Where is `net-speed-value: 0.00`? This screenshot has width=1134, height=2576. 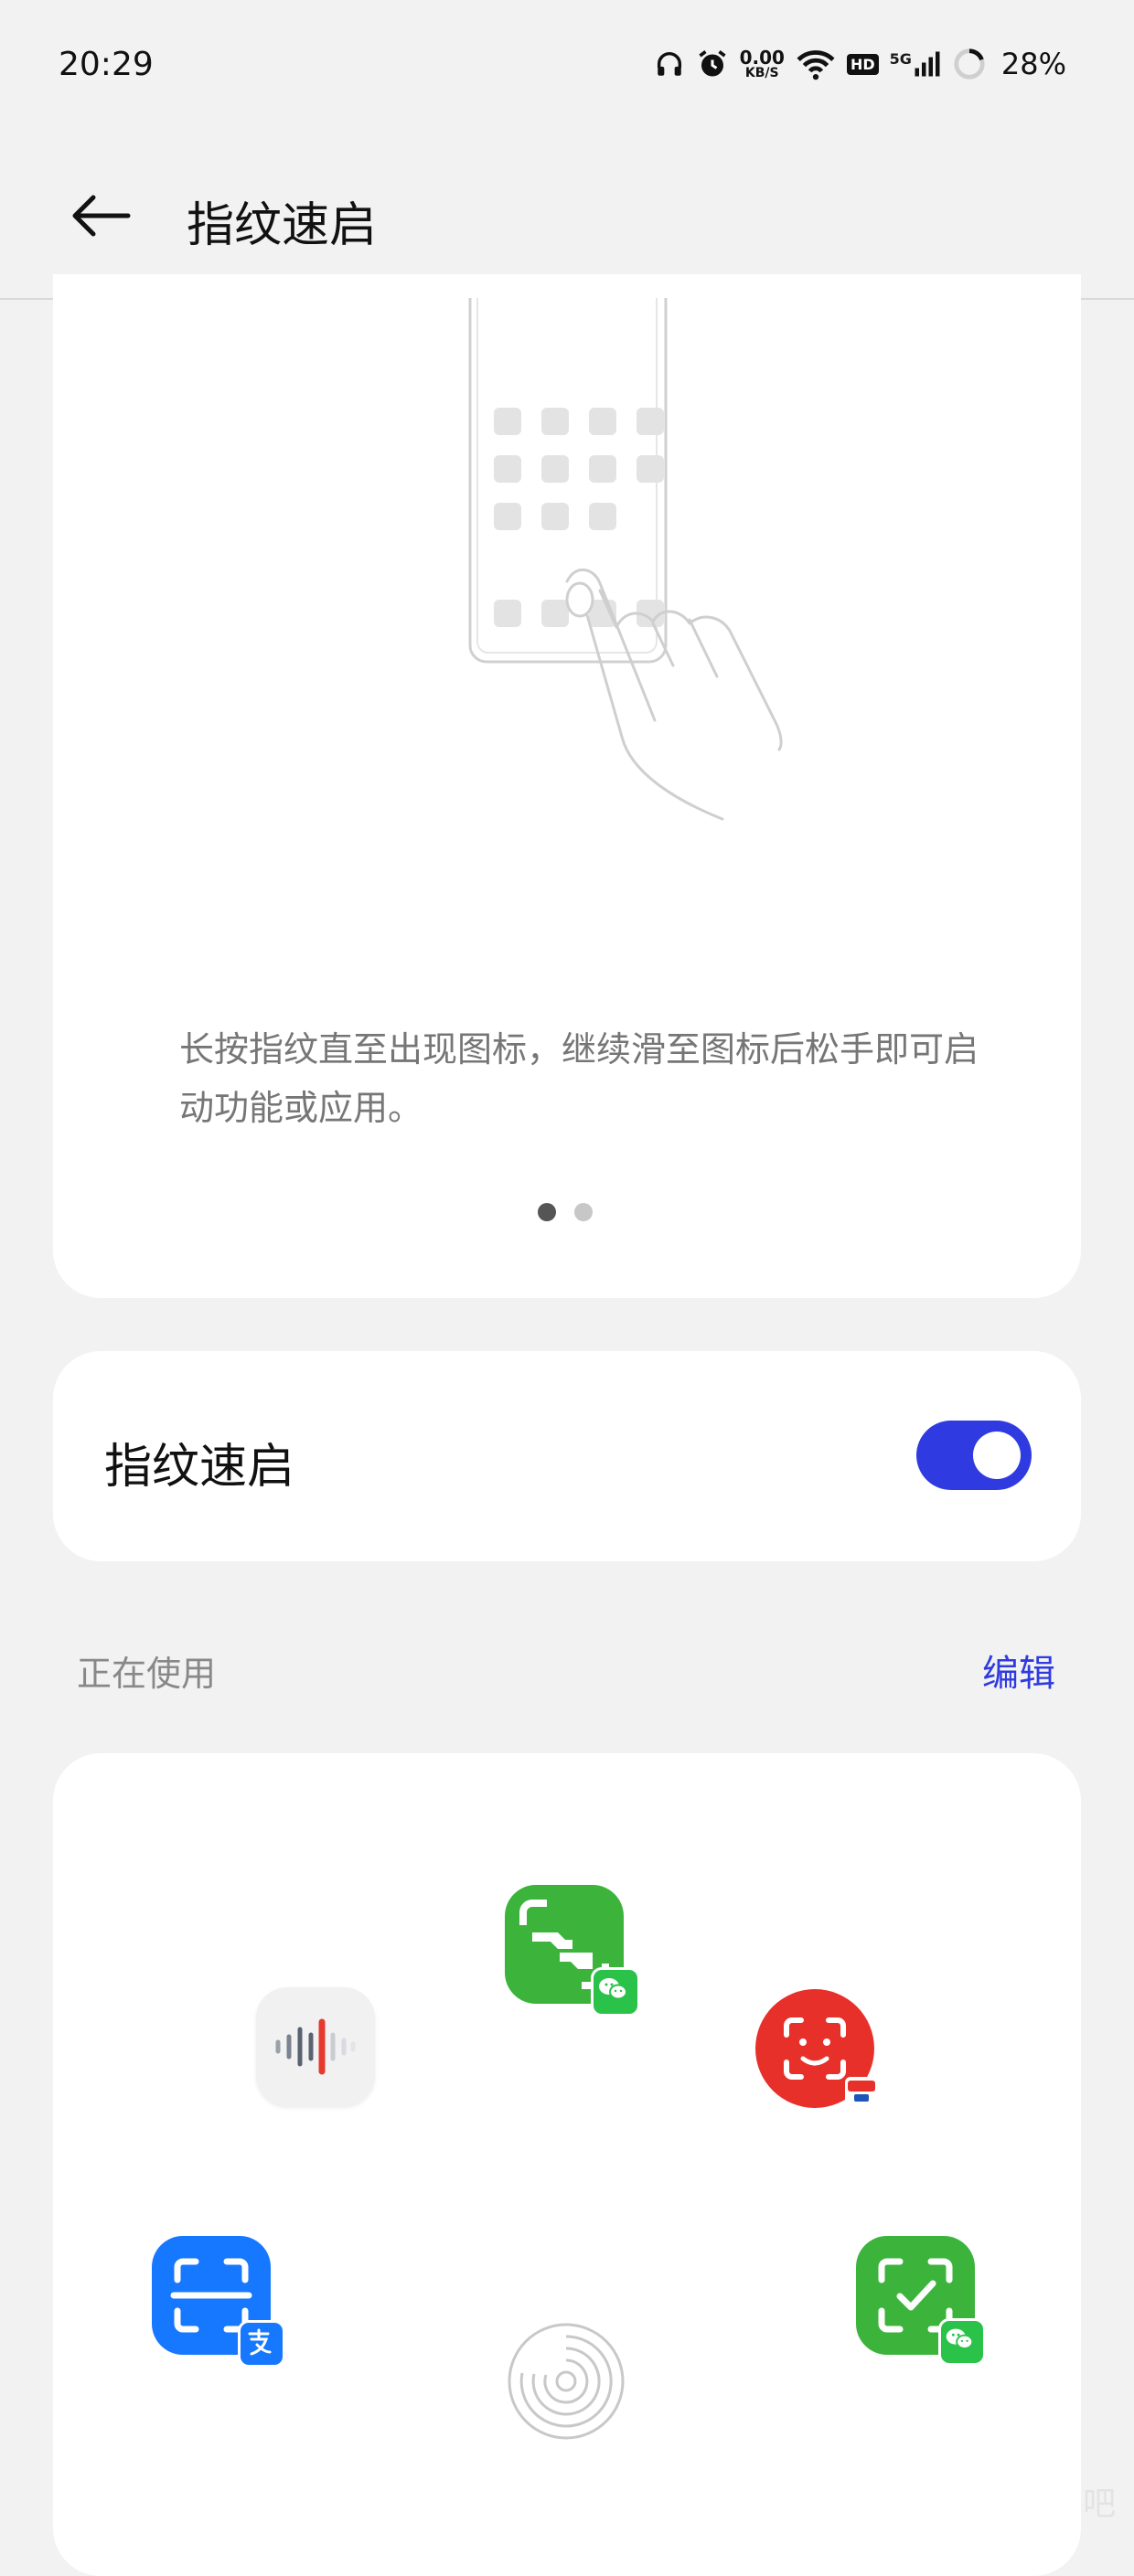
net-speed-value: 0.00 is located at coordinates (762, 58).